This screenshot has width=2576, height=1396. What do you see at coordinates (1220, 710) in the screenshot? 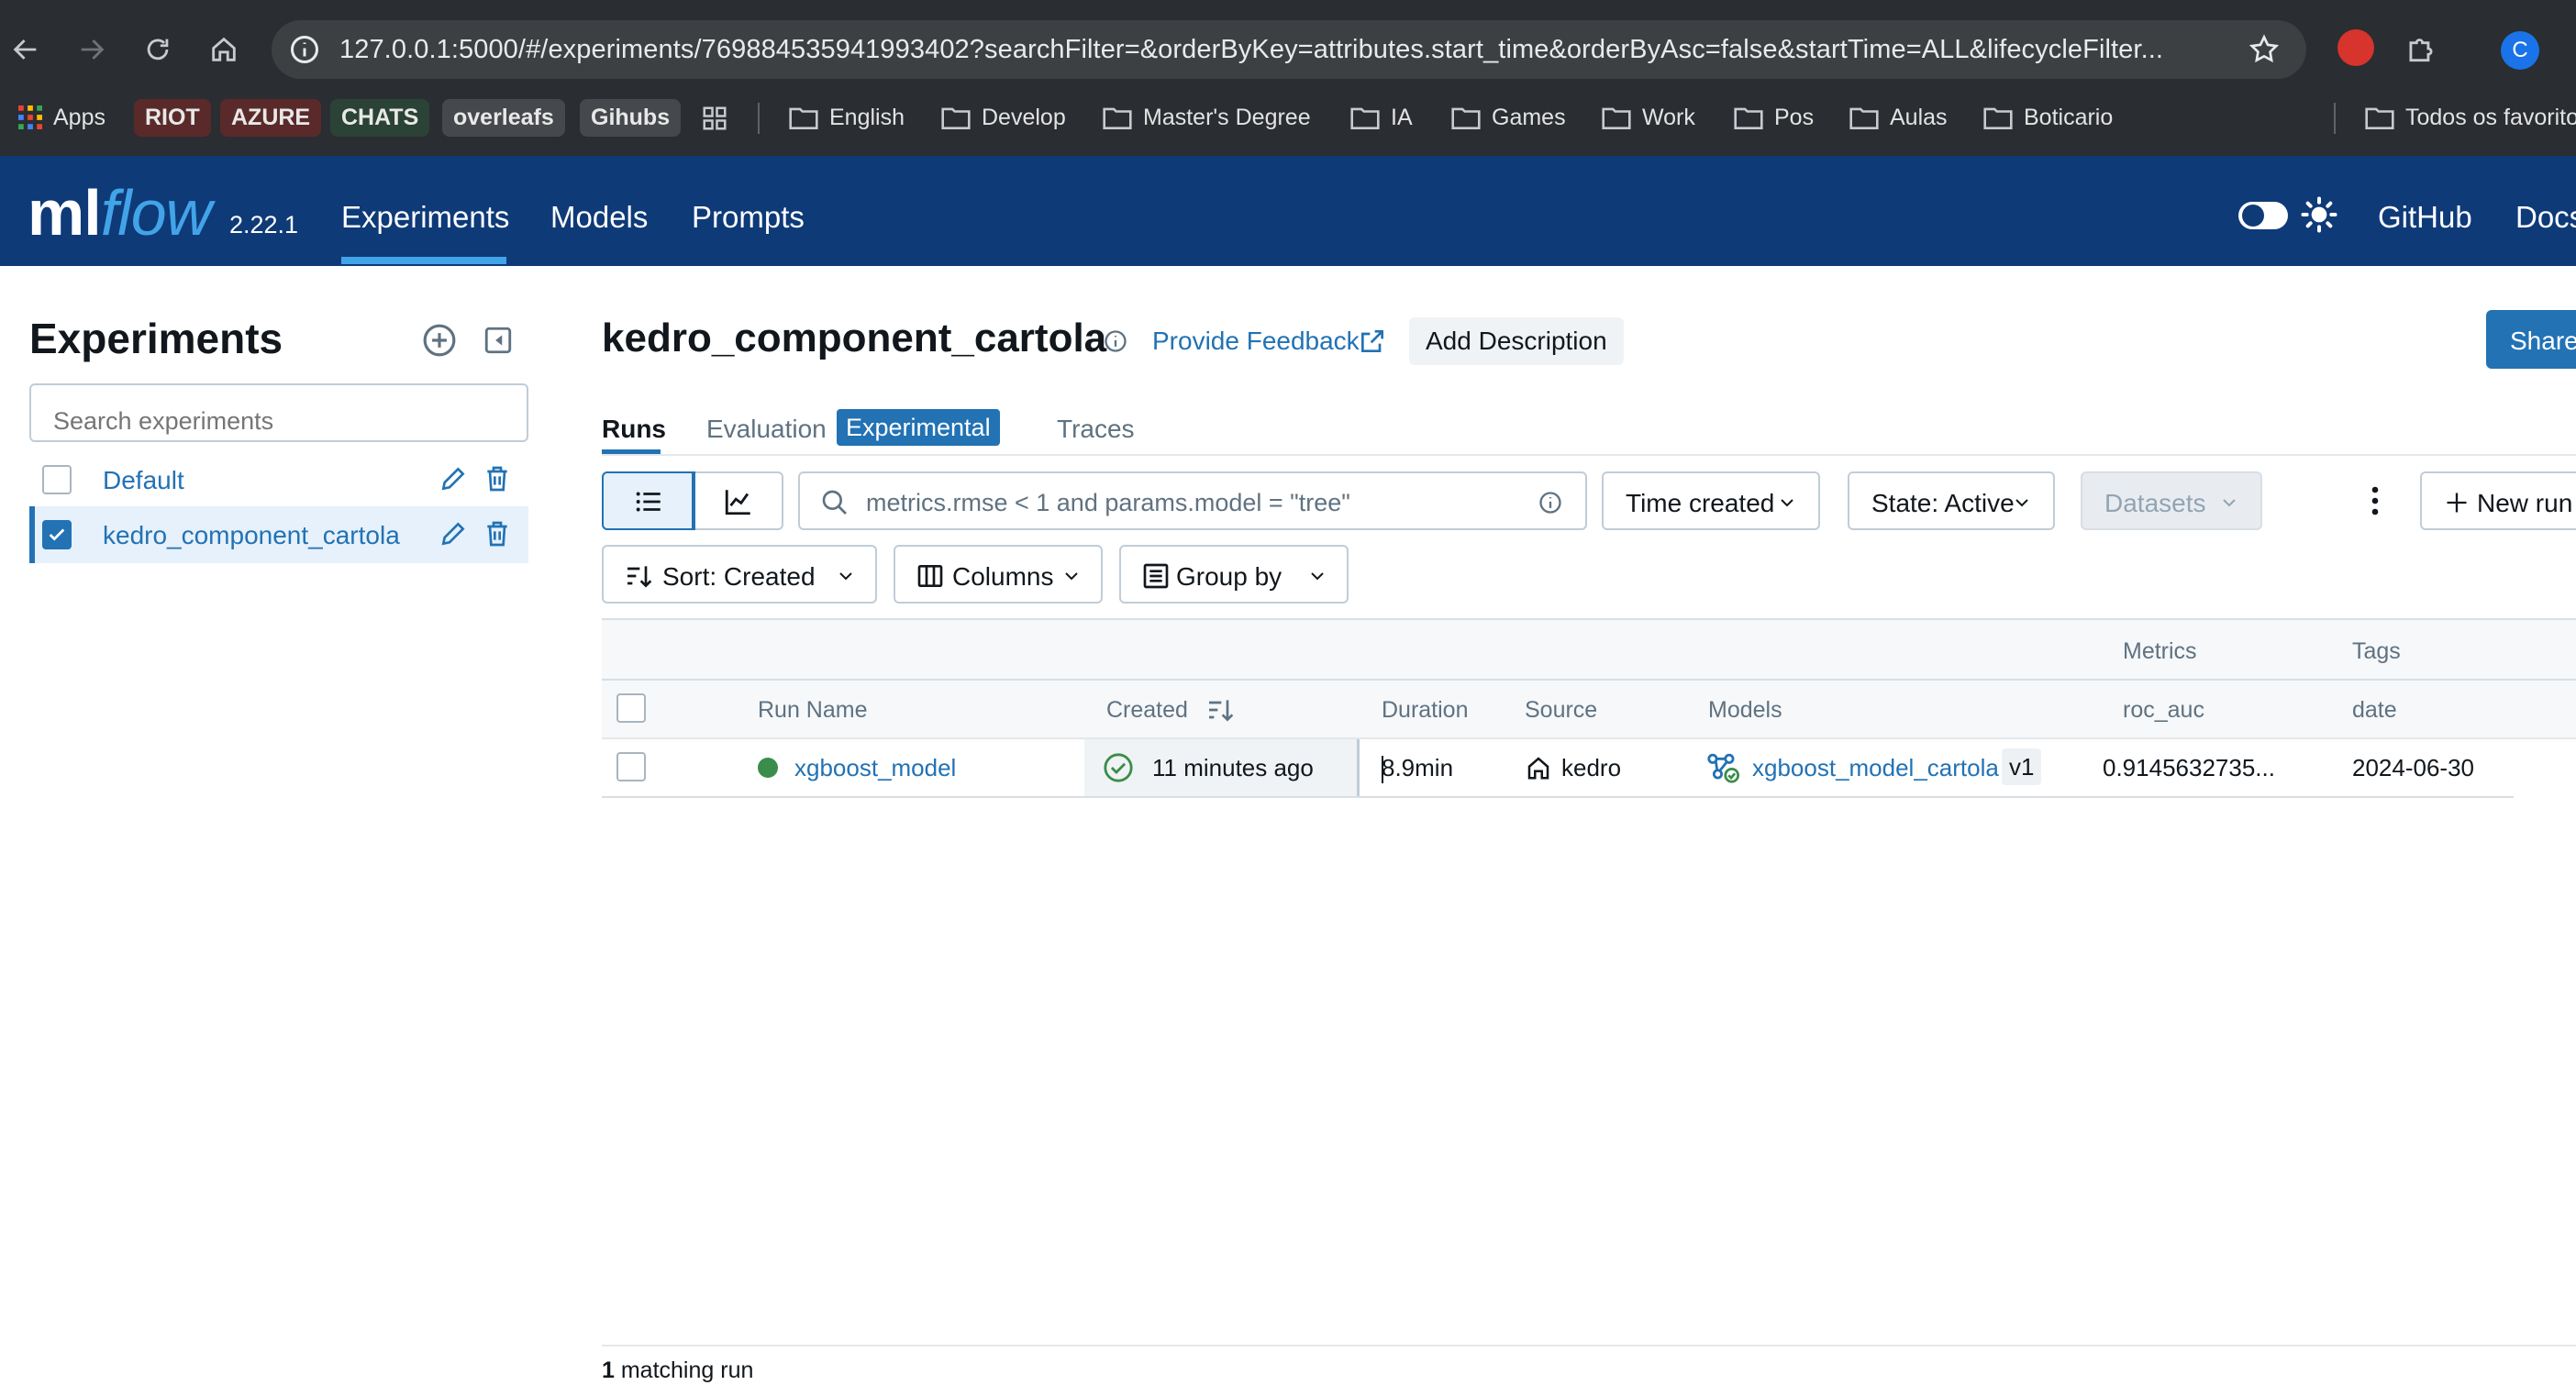
I see `sort-descending-icon` at bounding box center [1220, 710].